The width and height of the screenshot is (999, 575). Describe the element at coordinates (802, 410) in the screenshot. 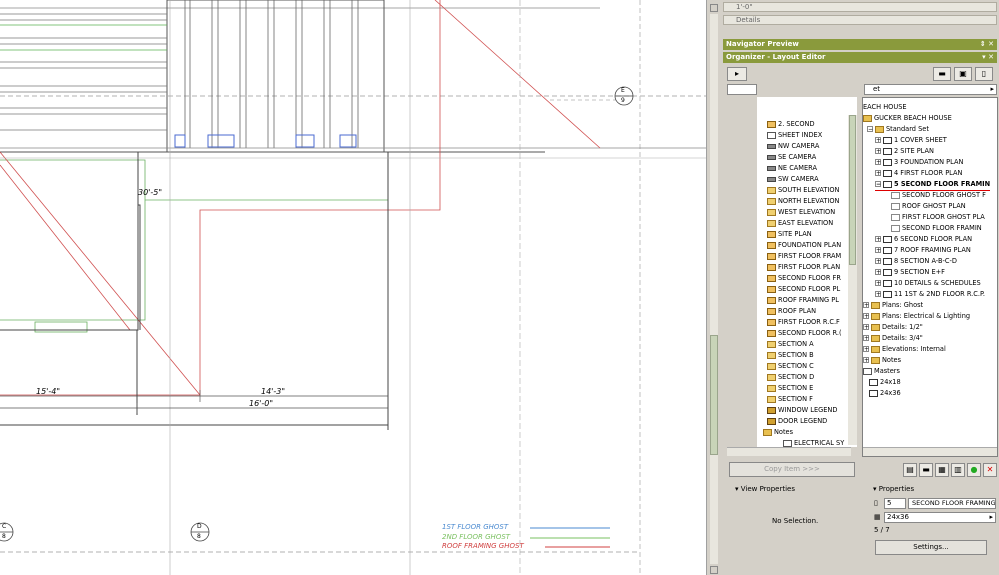

I see `view-map-item: WINDOW LEGEND` at that location.